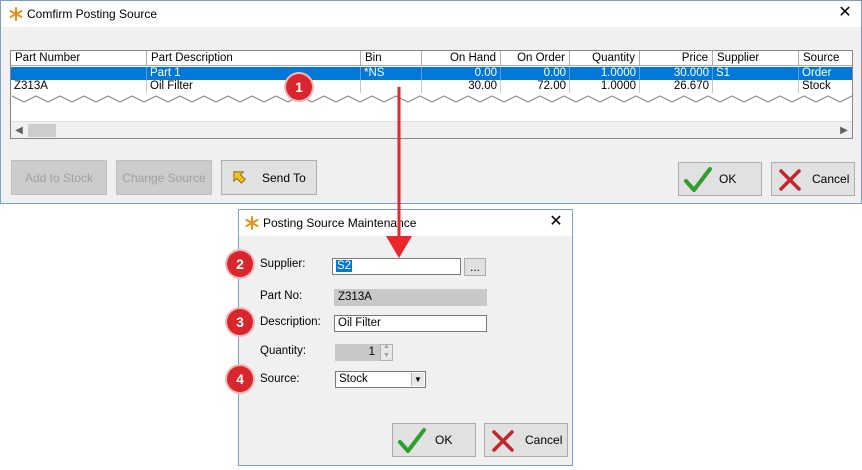 Image resolution: width=862 pixels, height=470 pixels. What do you see at coordinates (756, 58) in the screenshot?
I see `column-header-supplier: Supplier` at bounding box center [756, 58].